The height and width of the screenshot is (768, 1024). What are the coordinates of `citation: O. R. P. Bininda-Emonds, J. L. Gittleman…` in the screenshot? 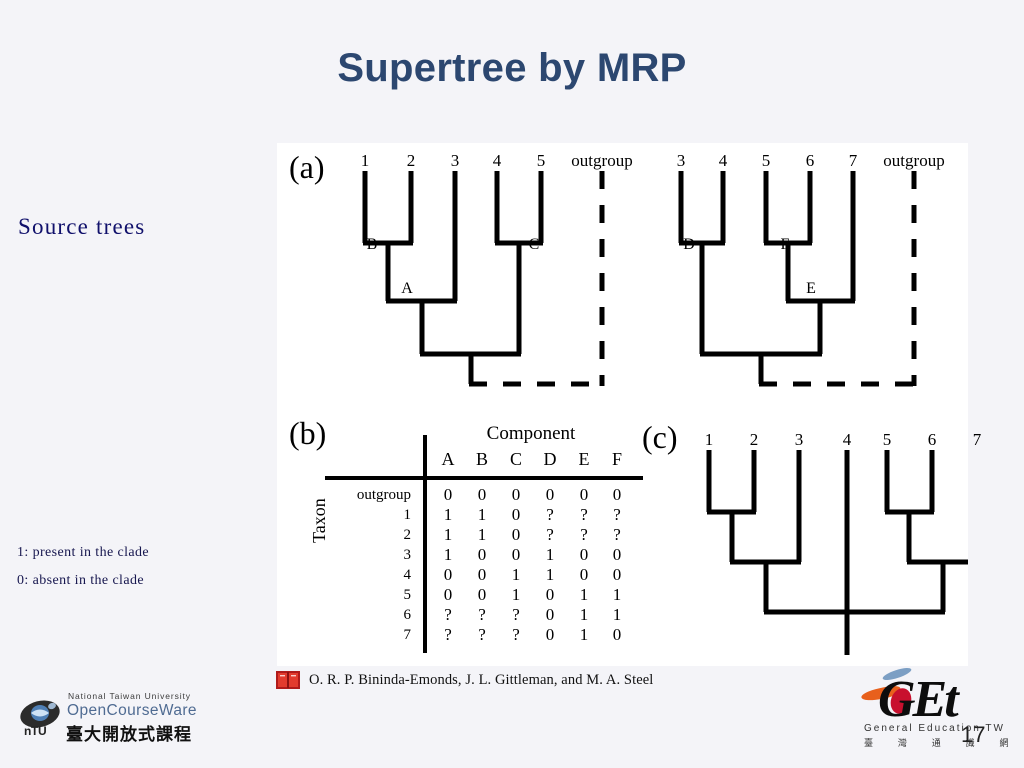 It's located at (464, 680).